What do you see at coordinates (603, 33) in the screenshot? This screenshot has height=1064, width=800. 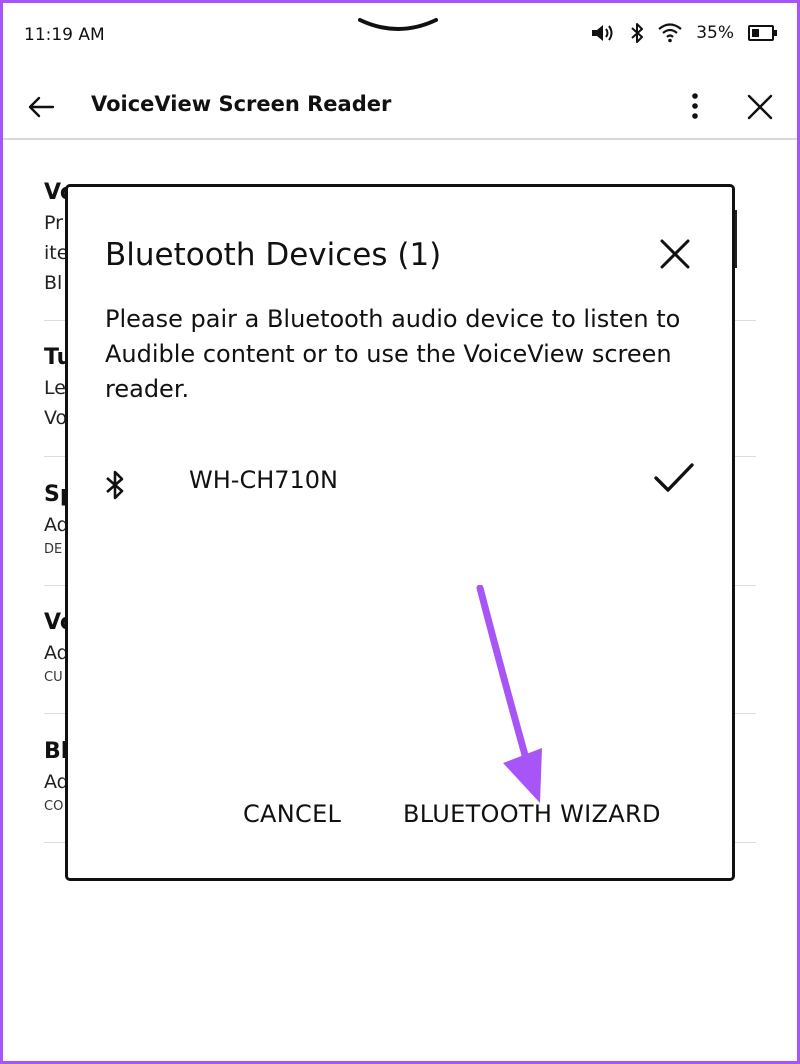 I see `volume-icon` at bounding box center [603, 33].